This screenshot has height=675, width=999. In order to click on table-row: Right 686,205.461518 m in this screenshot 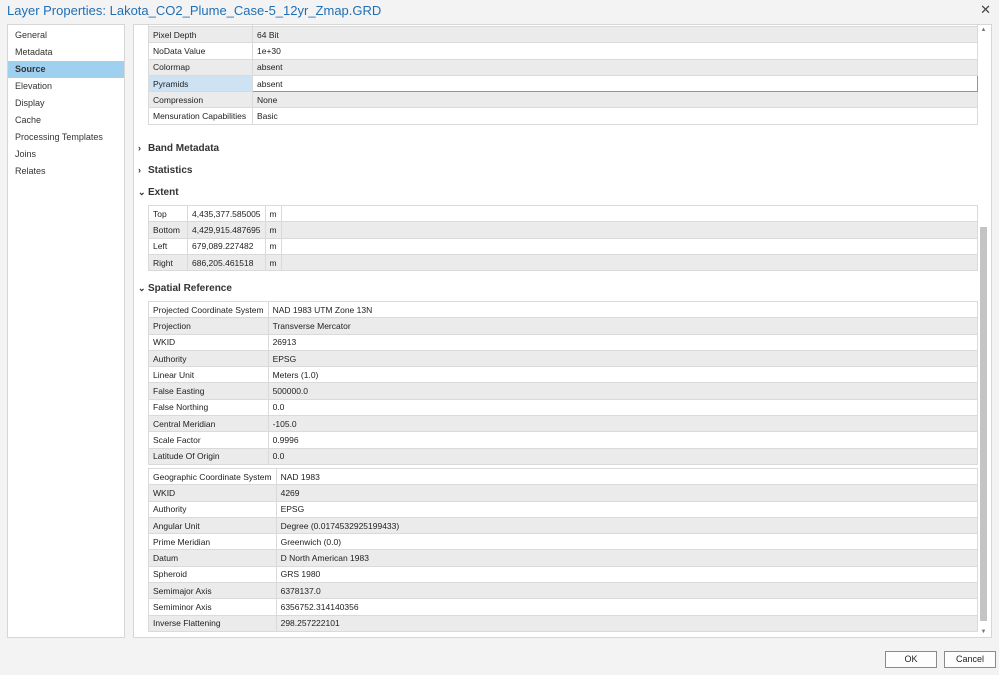, I will do `click(563, 262)`.